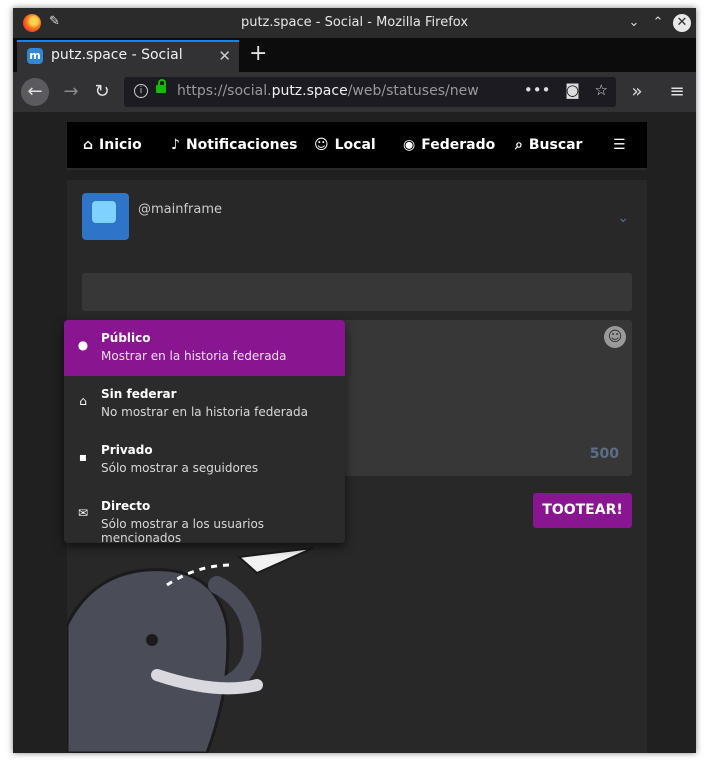 Image resolution: width=709 pixels, height=770 pixels. I want to click on window-title: putz.space - Social - Mozilla Firefox, so click(354, 22).